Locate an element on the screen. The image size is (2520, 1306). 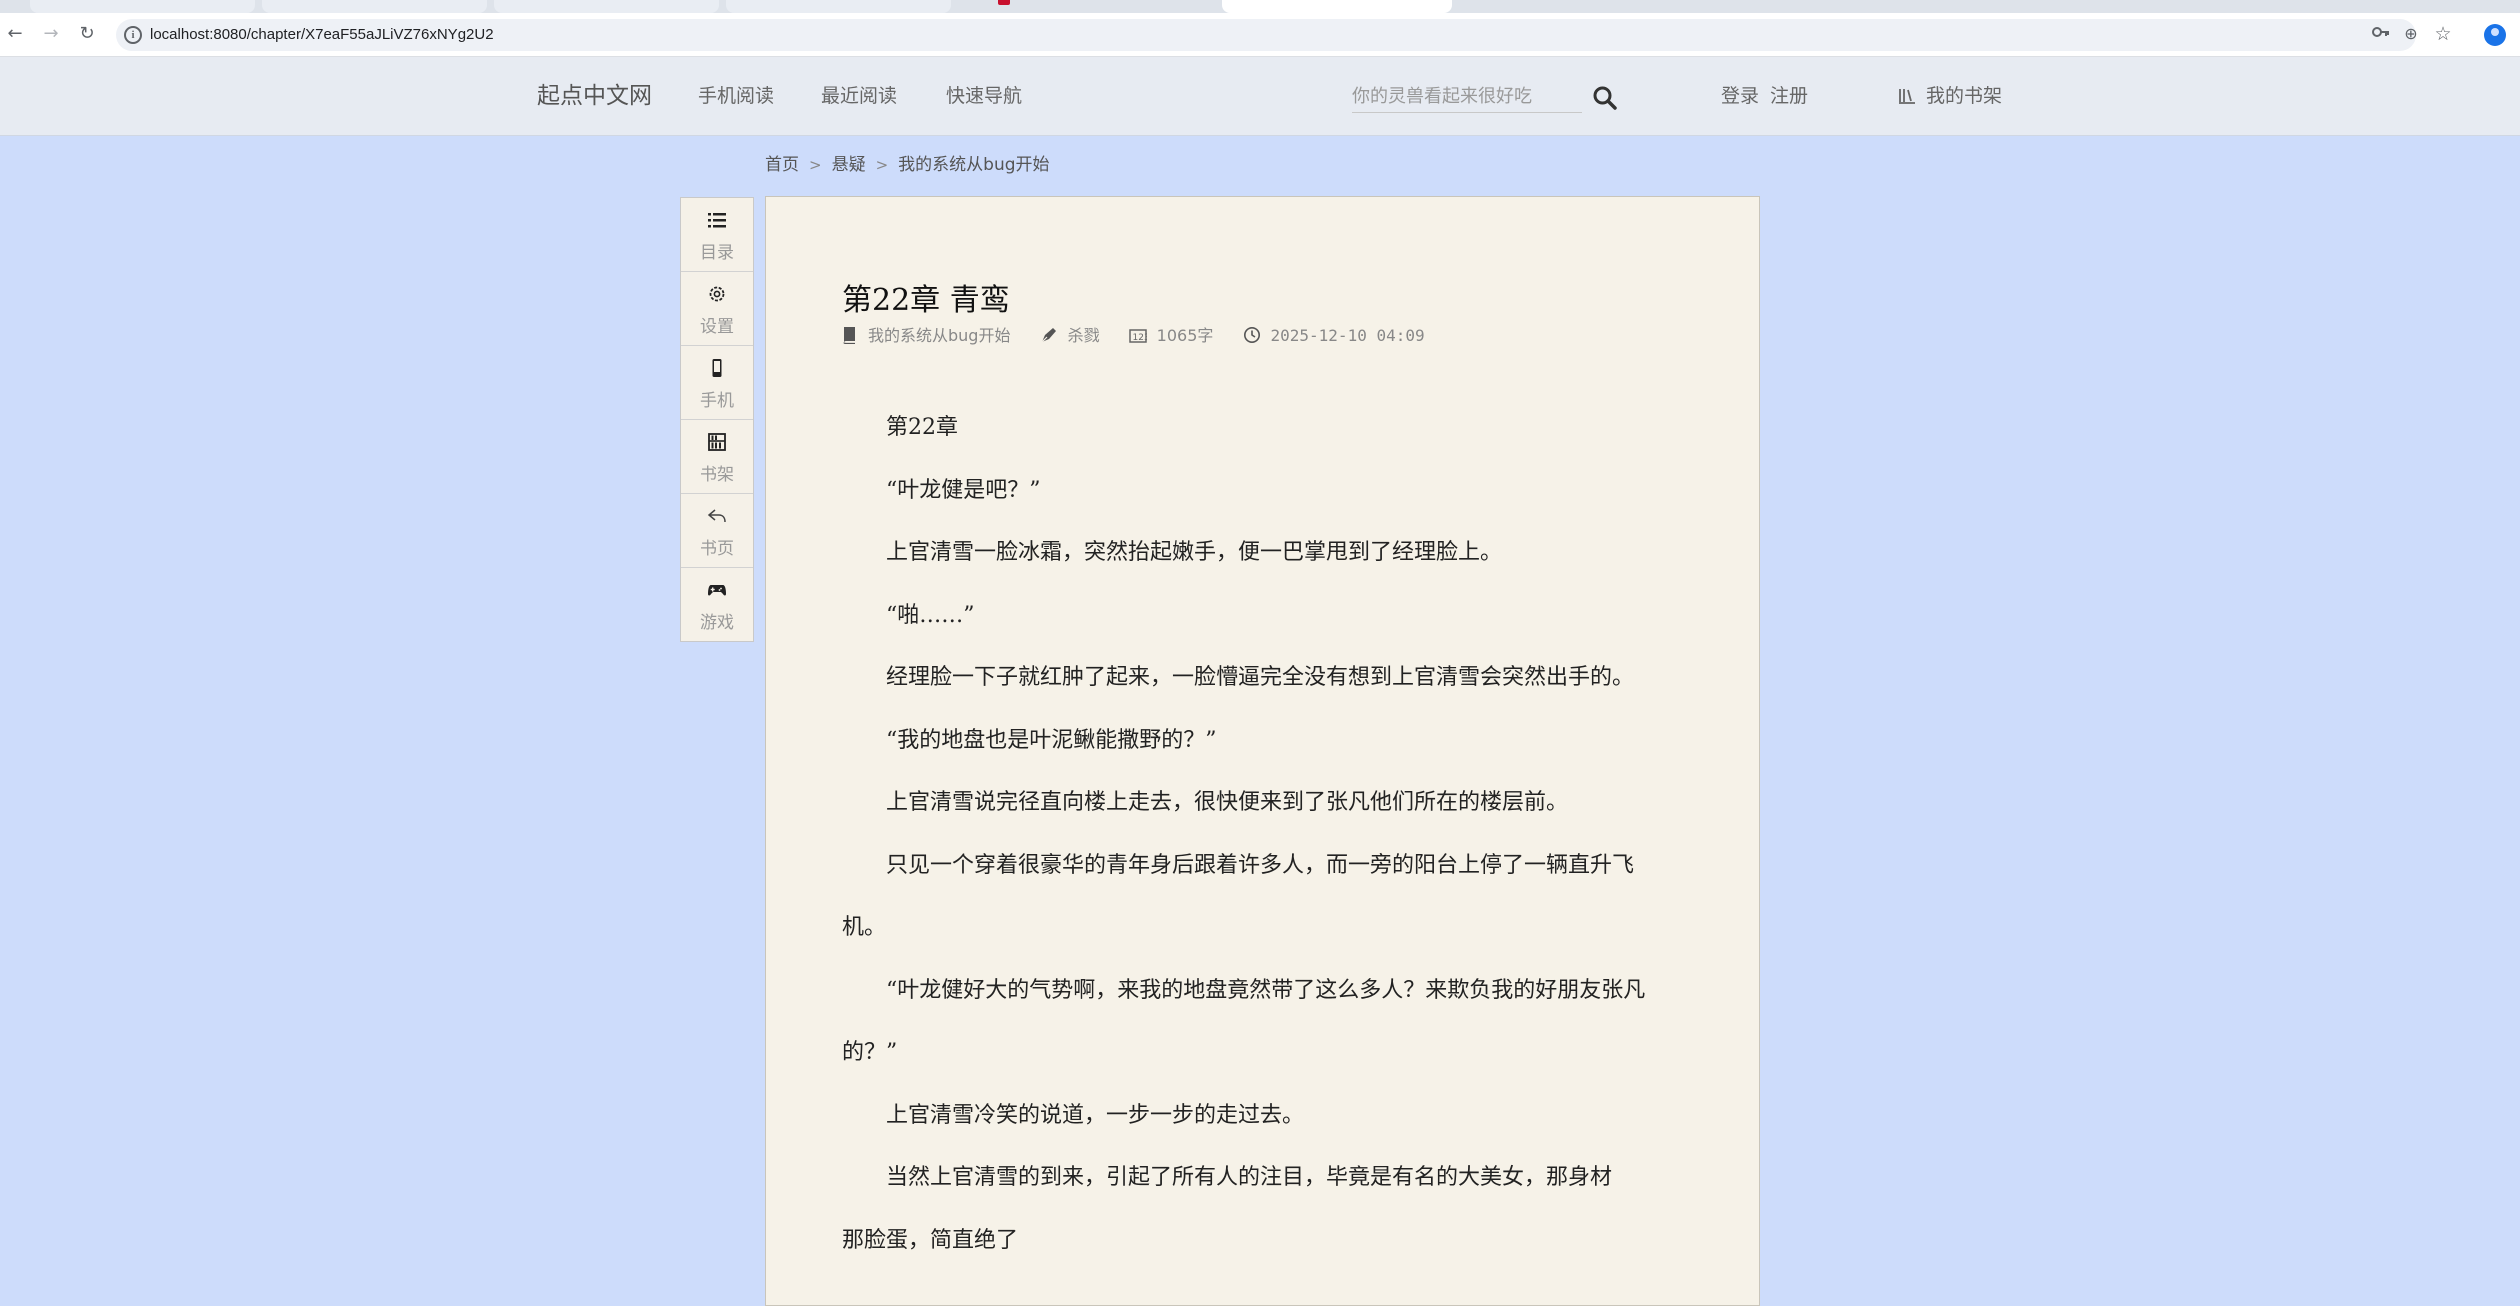
bookshelf-icon is located at coordinates (717, 442).